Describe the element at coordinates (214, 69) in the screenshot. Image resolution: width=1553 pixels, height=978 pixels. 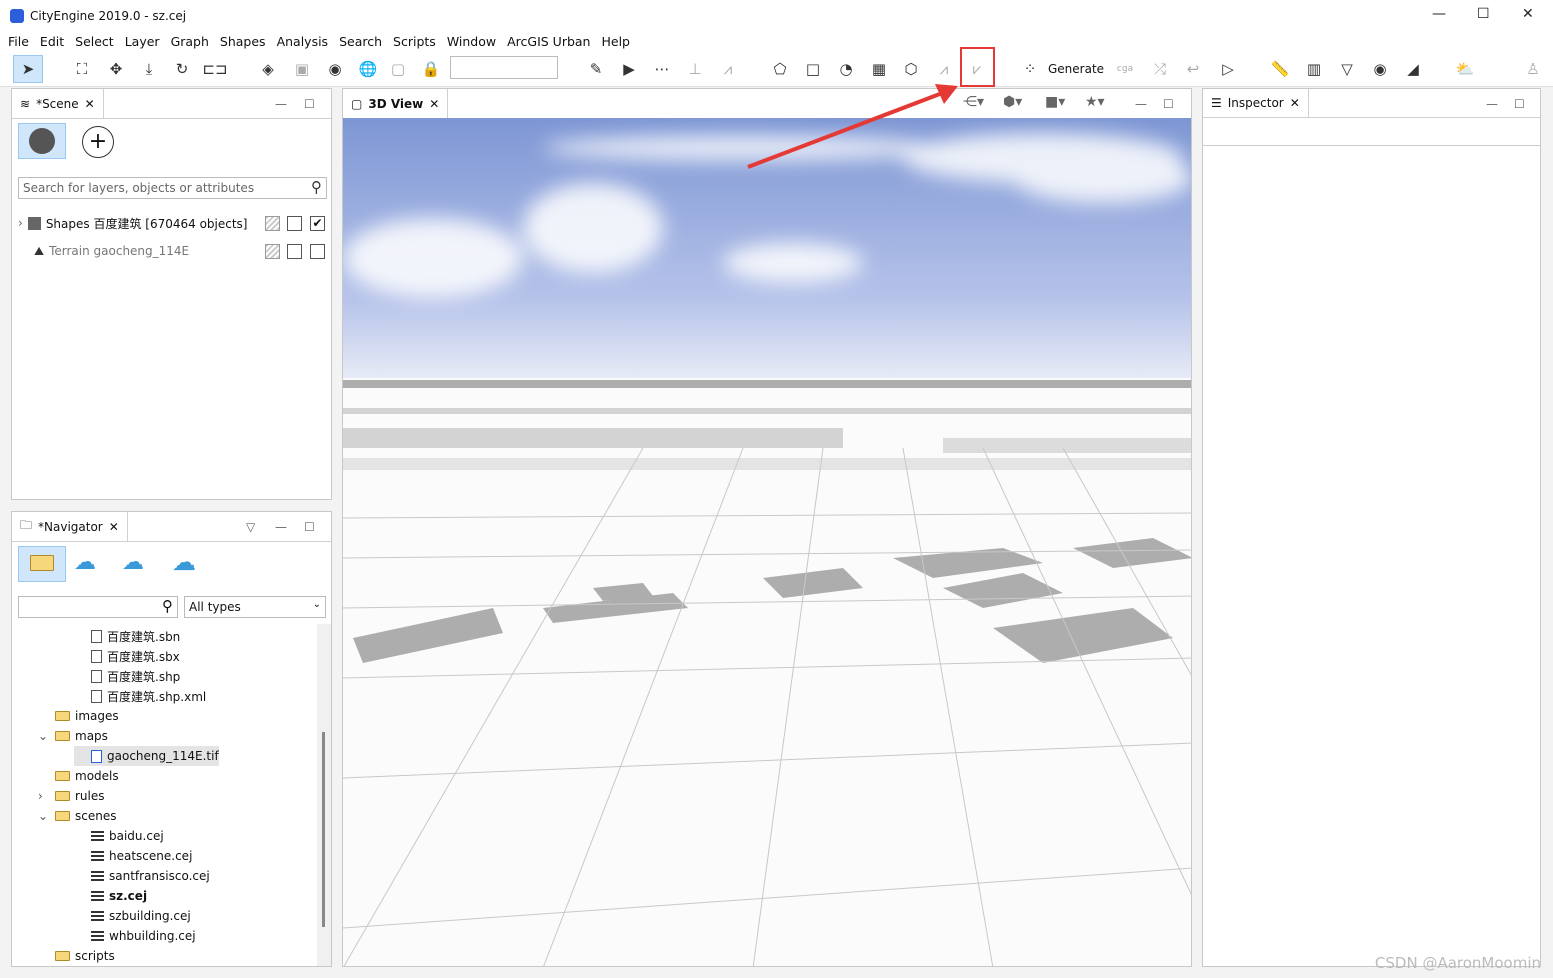
I see `scale-tool-button: ⊏⊐` at that location.